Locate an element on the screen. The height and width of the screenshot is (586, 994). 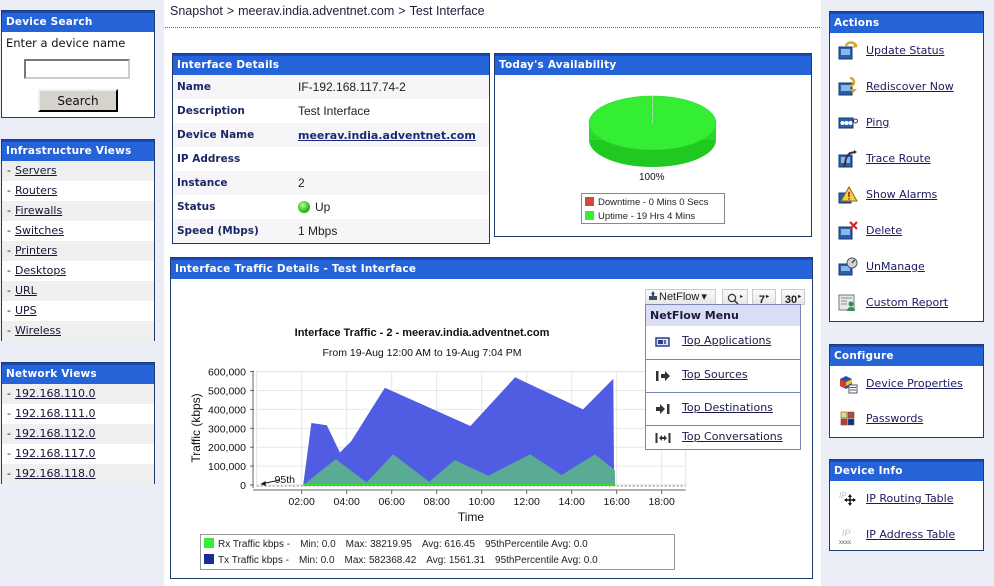
netflow-item-top-applications: Top Applications is located at coordinates (723, 342).